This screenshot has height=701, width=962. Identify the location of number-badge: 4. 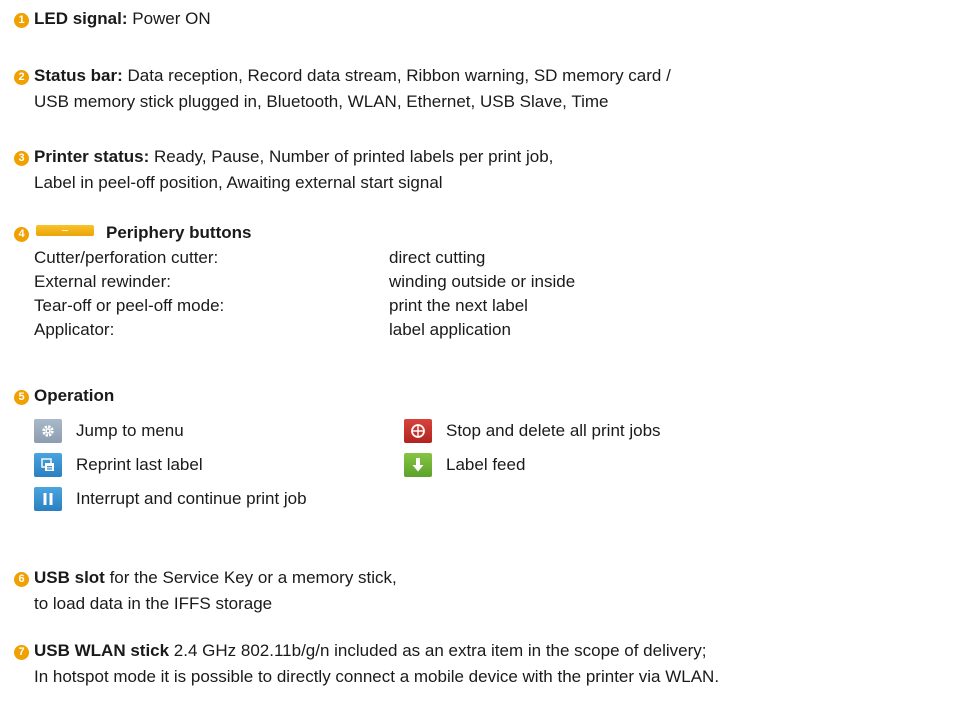
(21, 234).